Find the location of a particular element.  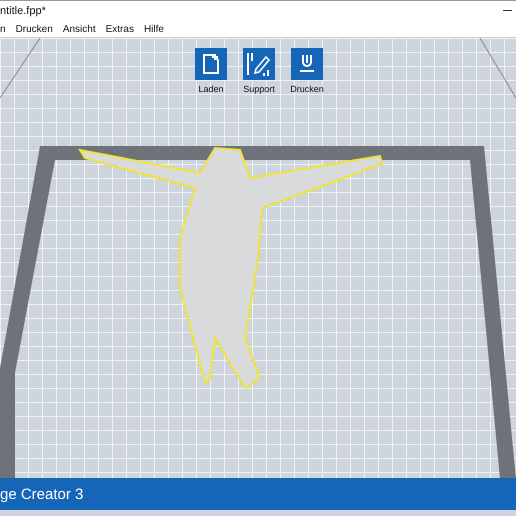

menu-item: Drucken is located at coordinates (34, 29).